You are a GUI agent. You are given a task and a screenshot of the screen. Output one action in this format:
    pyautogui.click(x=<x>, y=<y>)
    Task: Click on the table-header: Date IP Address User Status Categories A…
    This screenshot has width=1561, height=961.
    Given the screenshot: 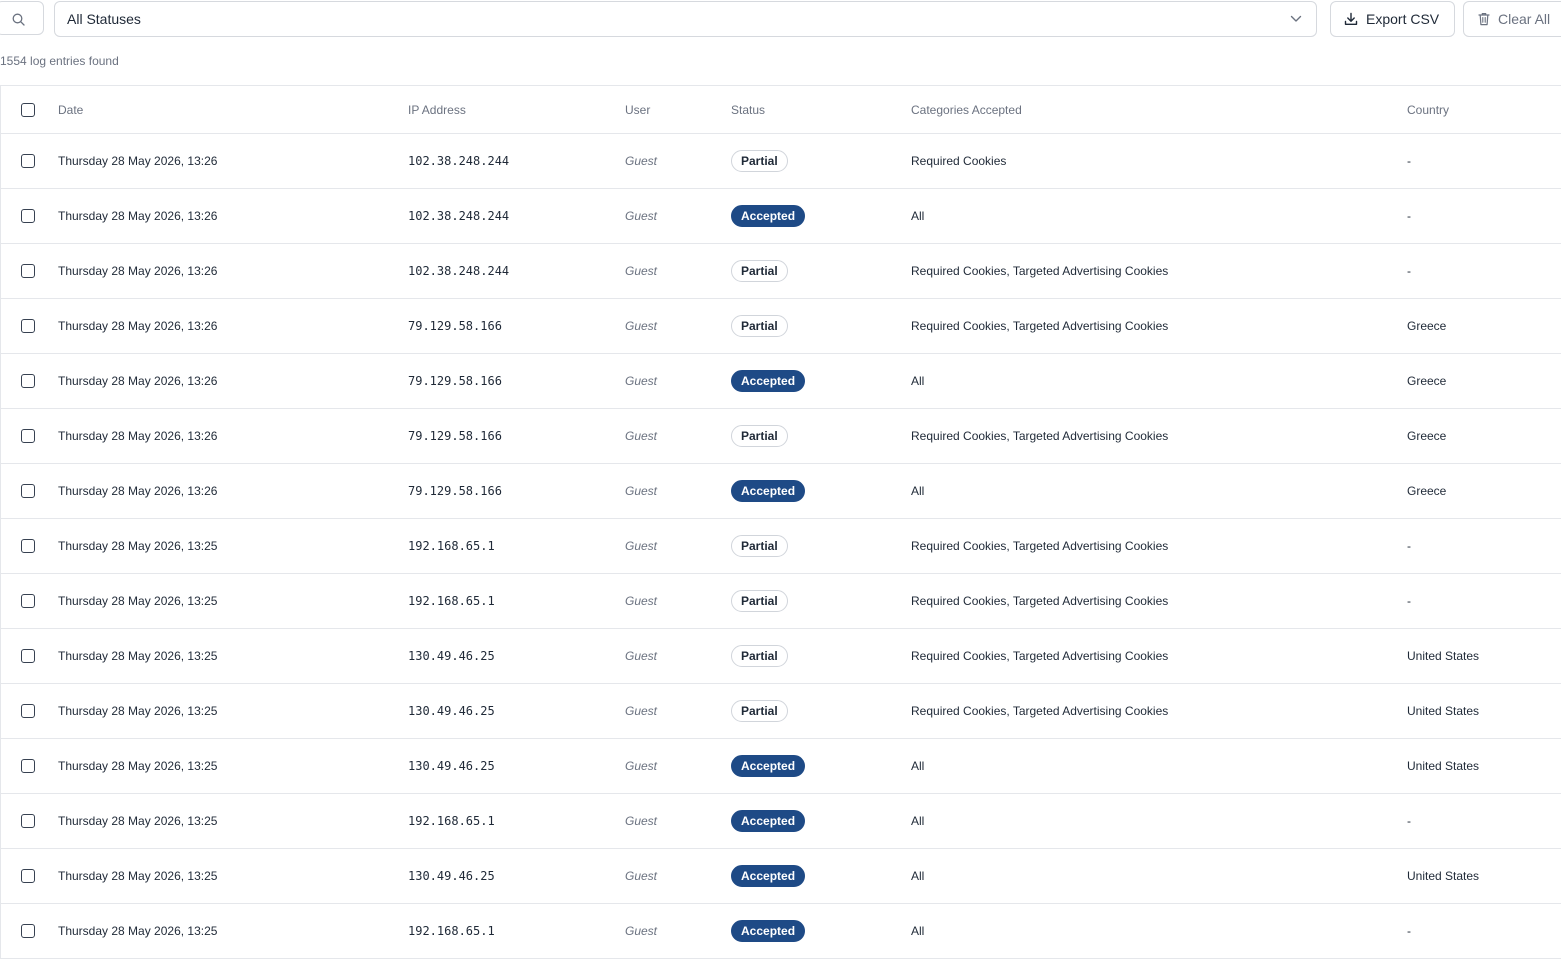 What is the action you would take?
    pyautogui.click(x=781, y=110)
    